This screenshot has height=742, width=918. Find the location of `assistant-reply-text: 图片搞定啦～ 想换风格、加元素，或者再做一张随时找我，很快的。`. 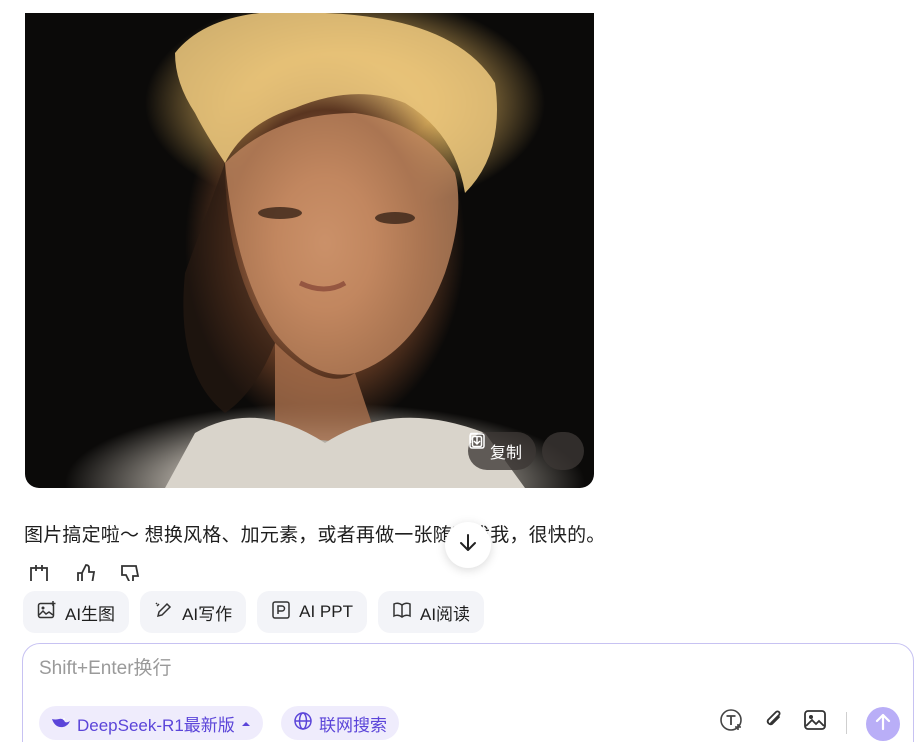

assistant-reply-text: 图片搞定啦～ 想换风格、加元素，或者再做一张随时找我，很快的。 is located at coordinates (315, 535).